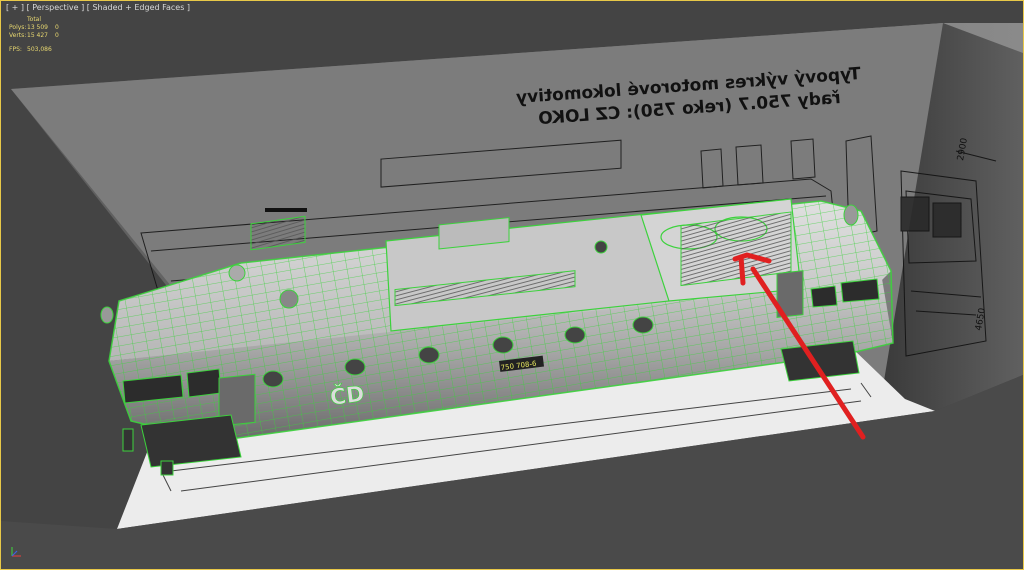  Describe the element at coordinates (601, 247) in the screenshot. I see `roof-antenna` at that location.